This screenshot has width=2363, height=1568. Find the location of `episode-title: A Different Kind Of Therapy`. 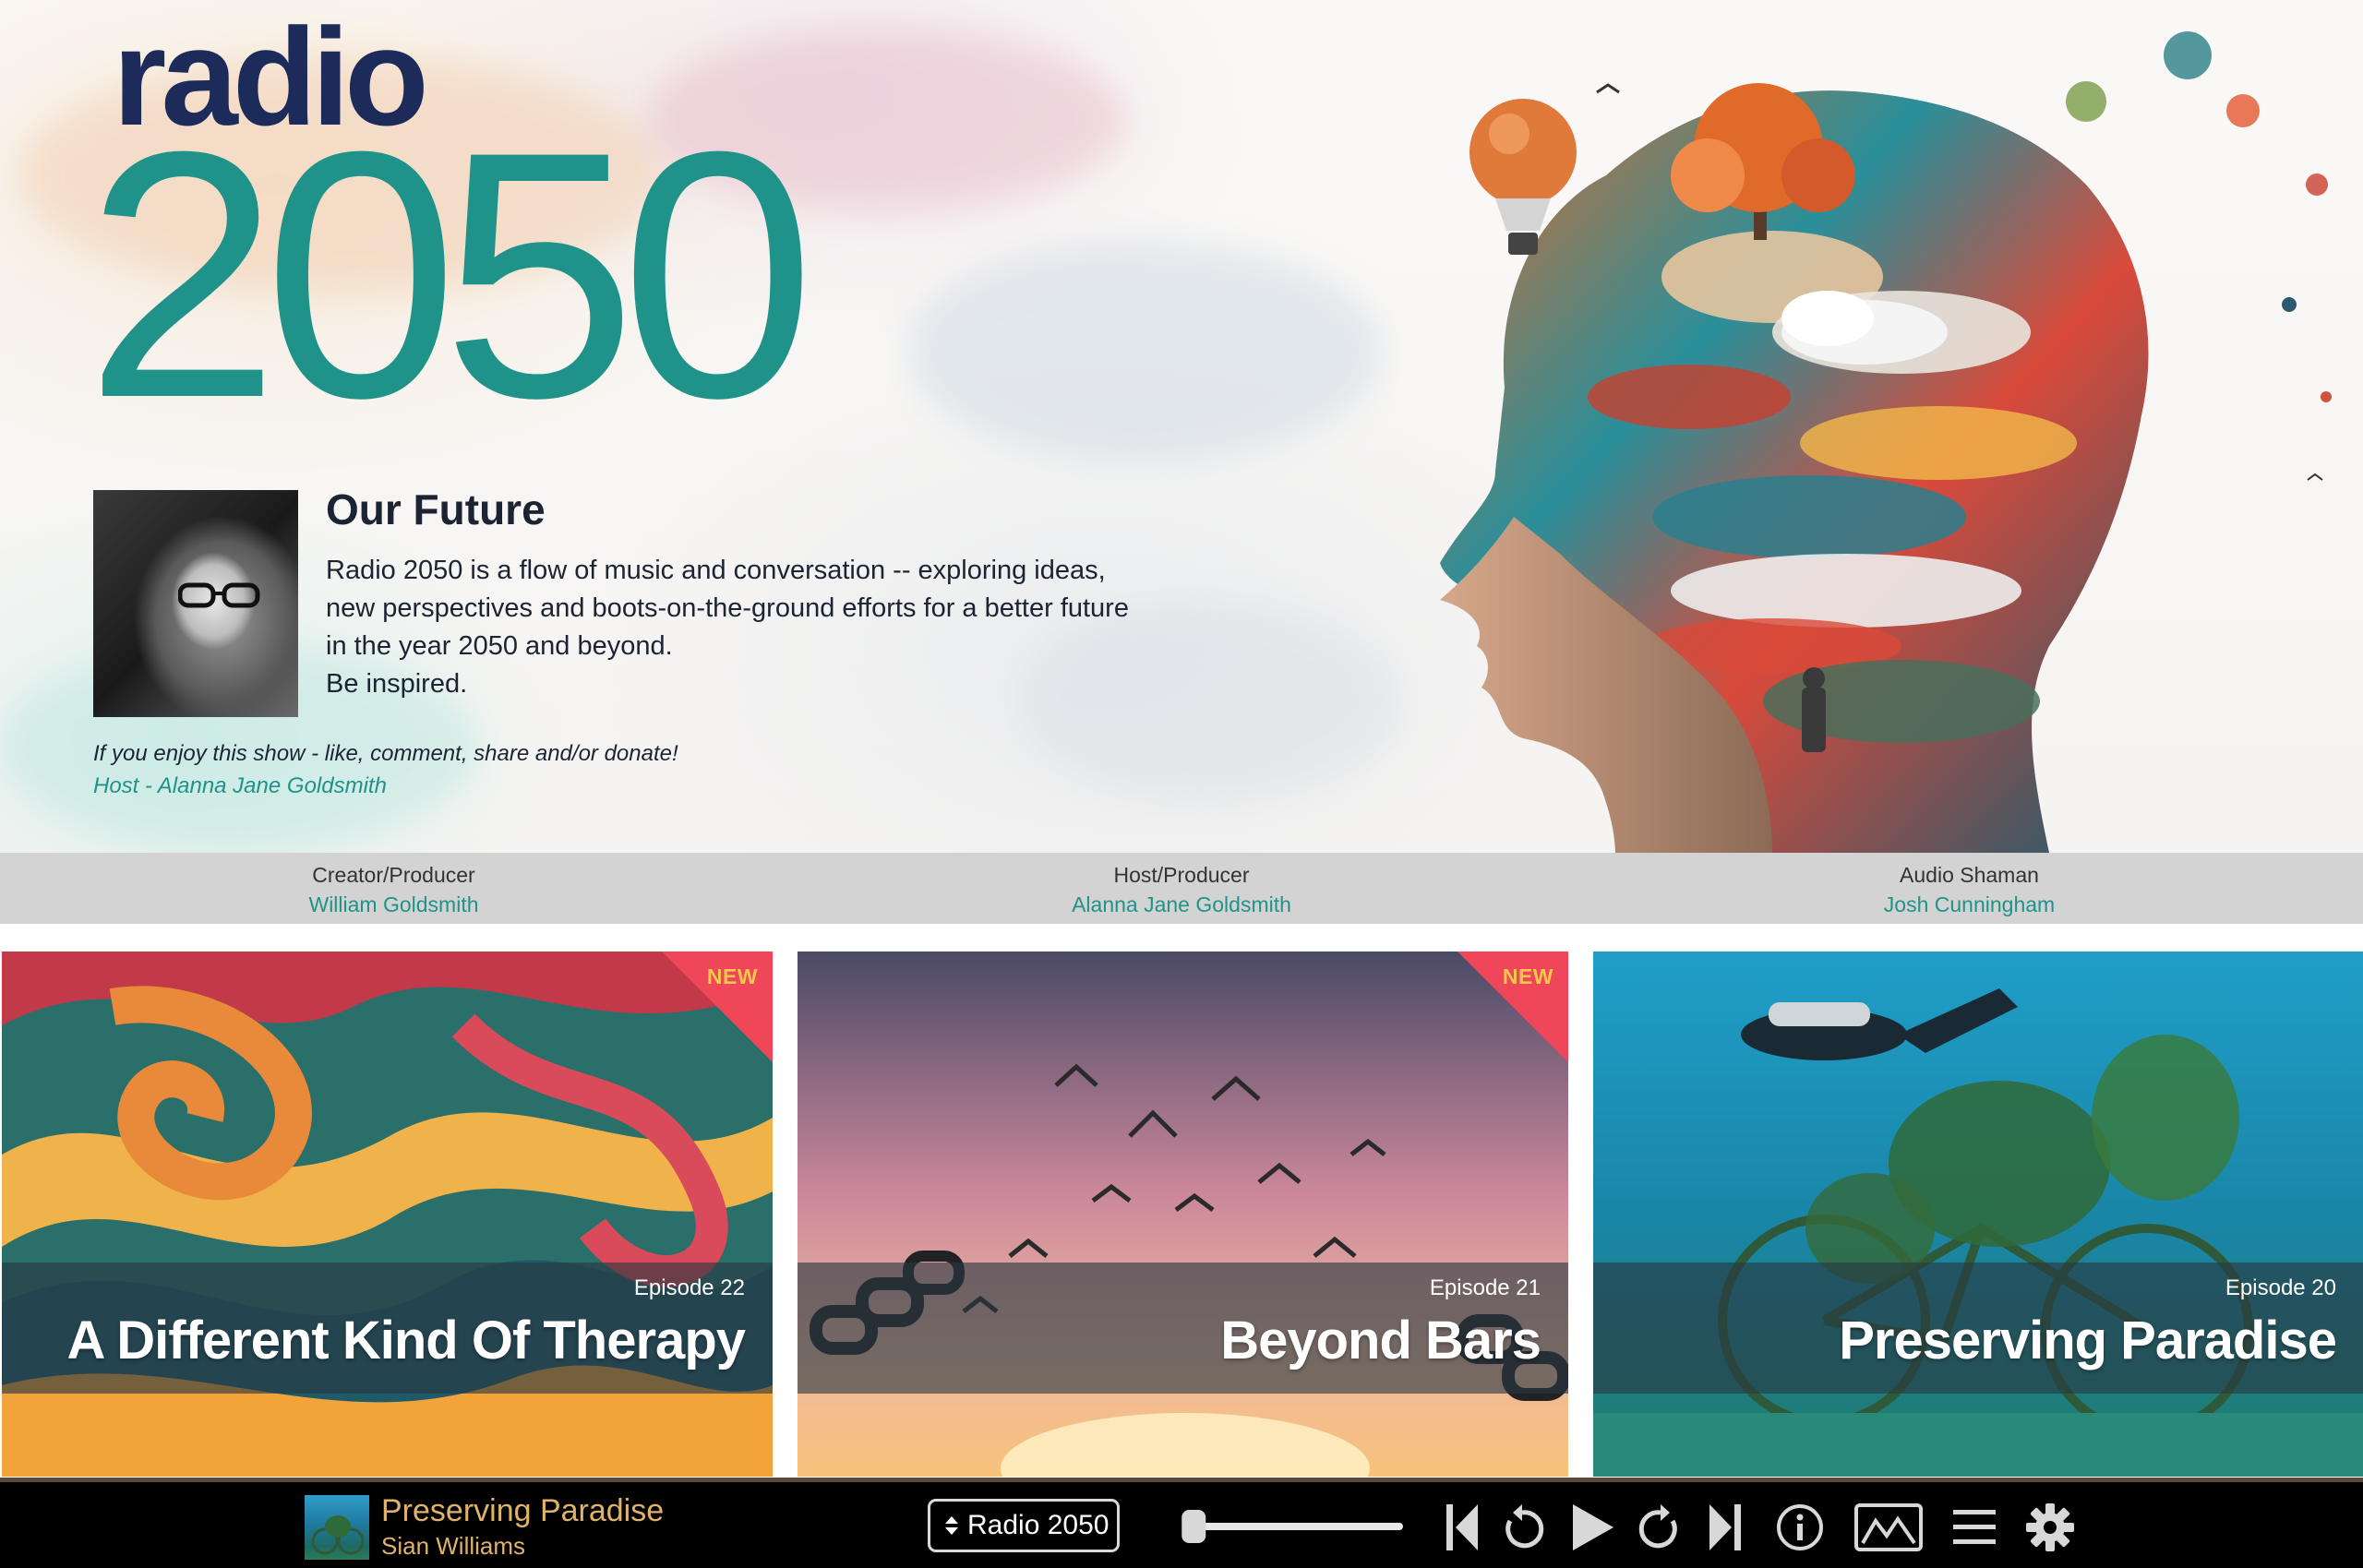

episode-title: A Different Kind Of Therapy is located at coordinates (406, 1341).